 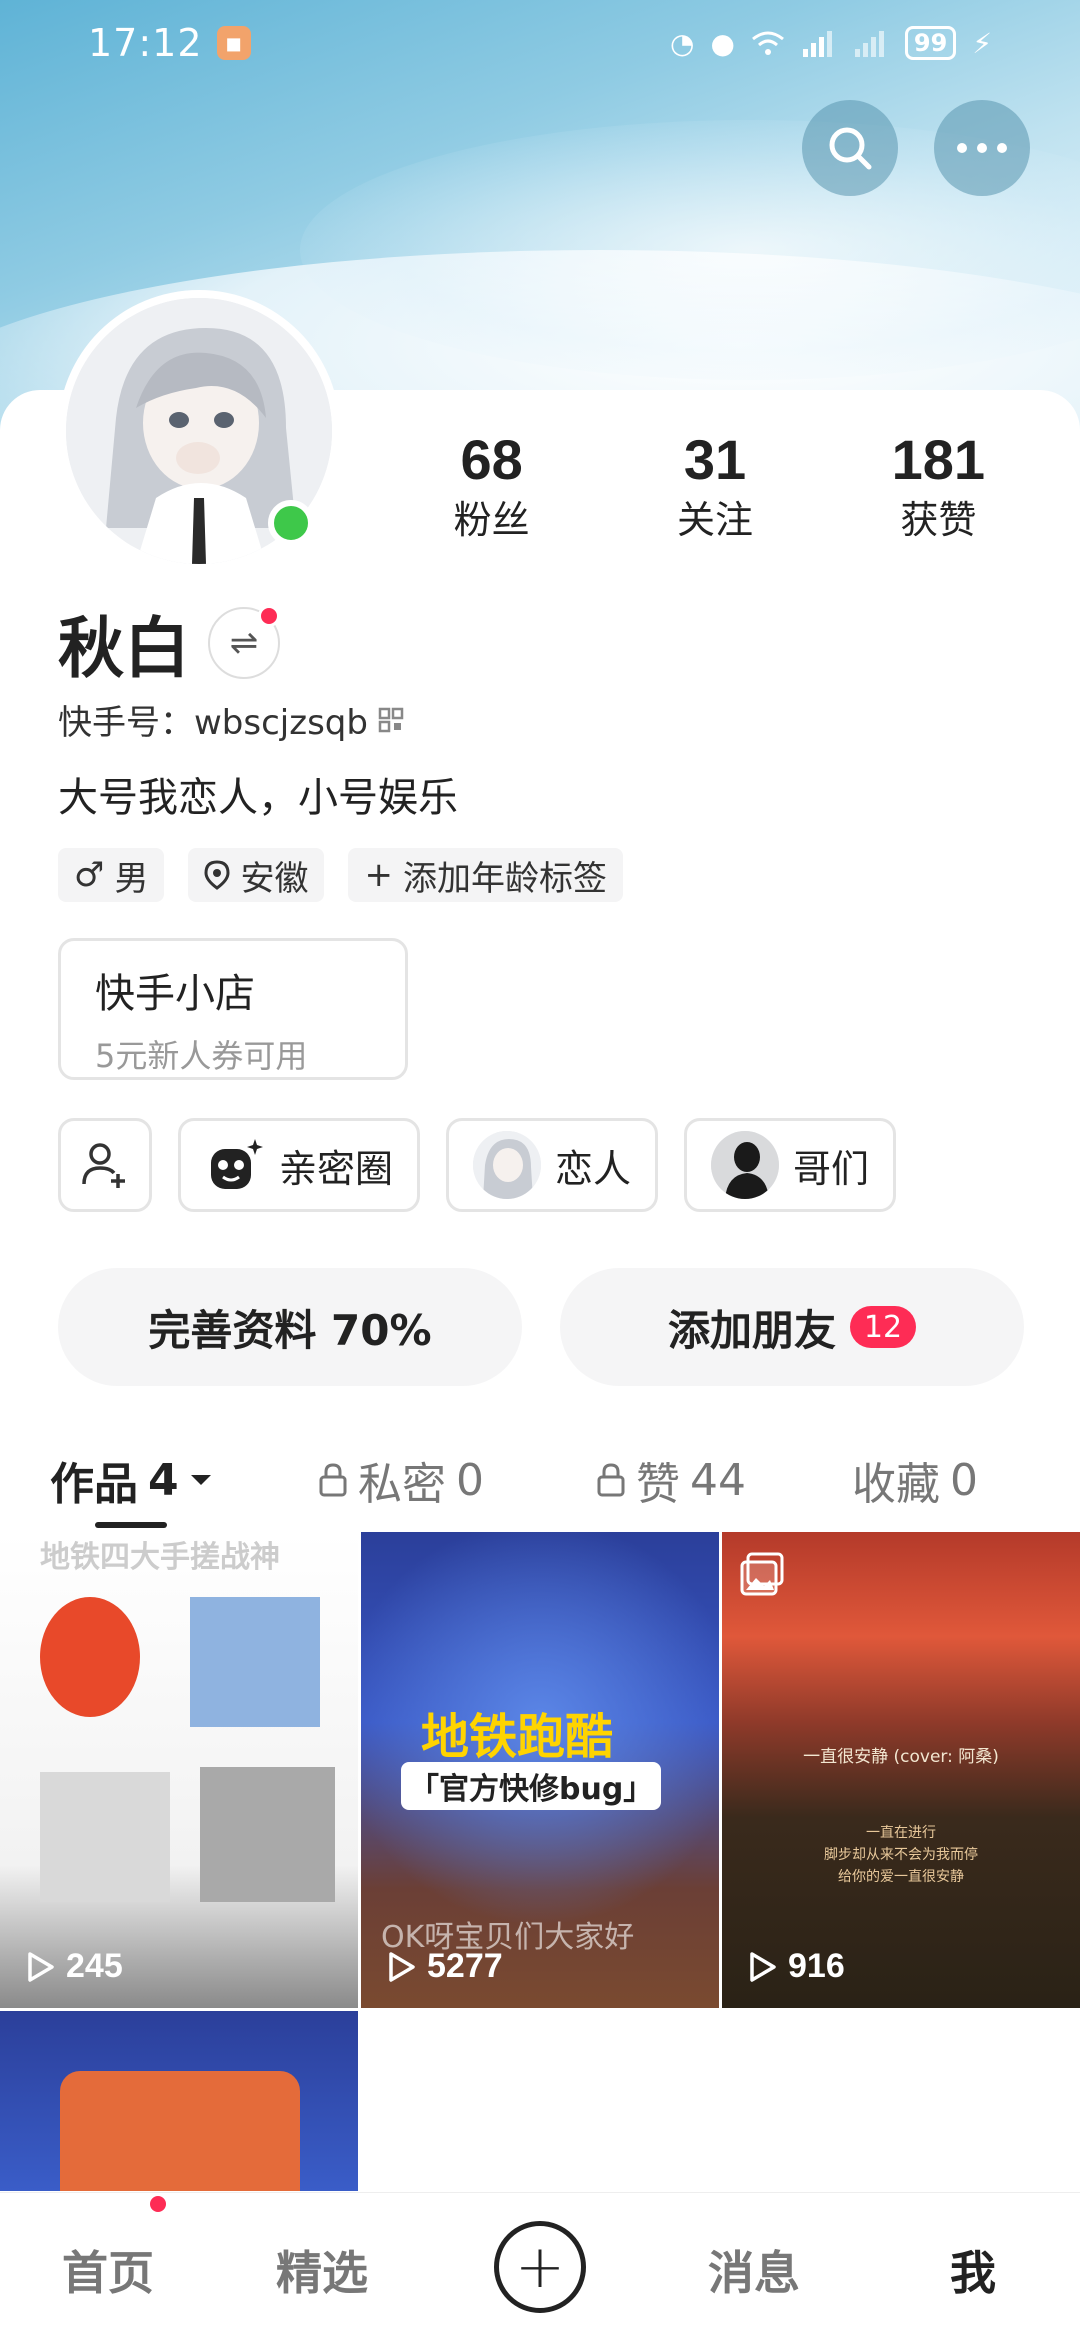 I want to click on stat-value: 68, so click(x=491, y=459).